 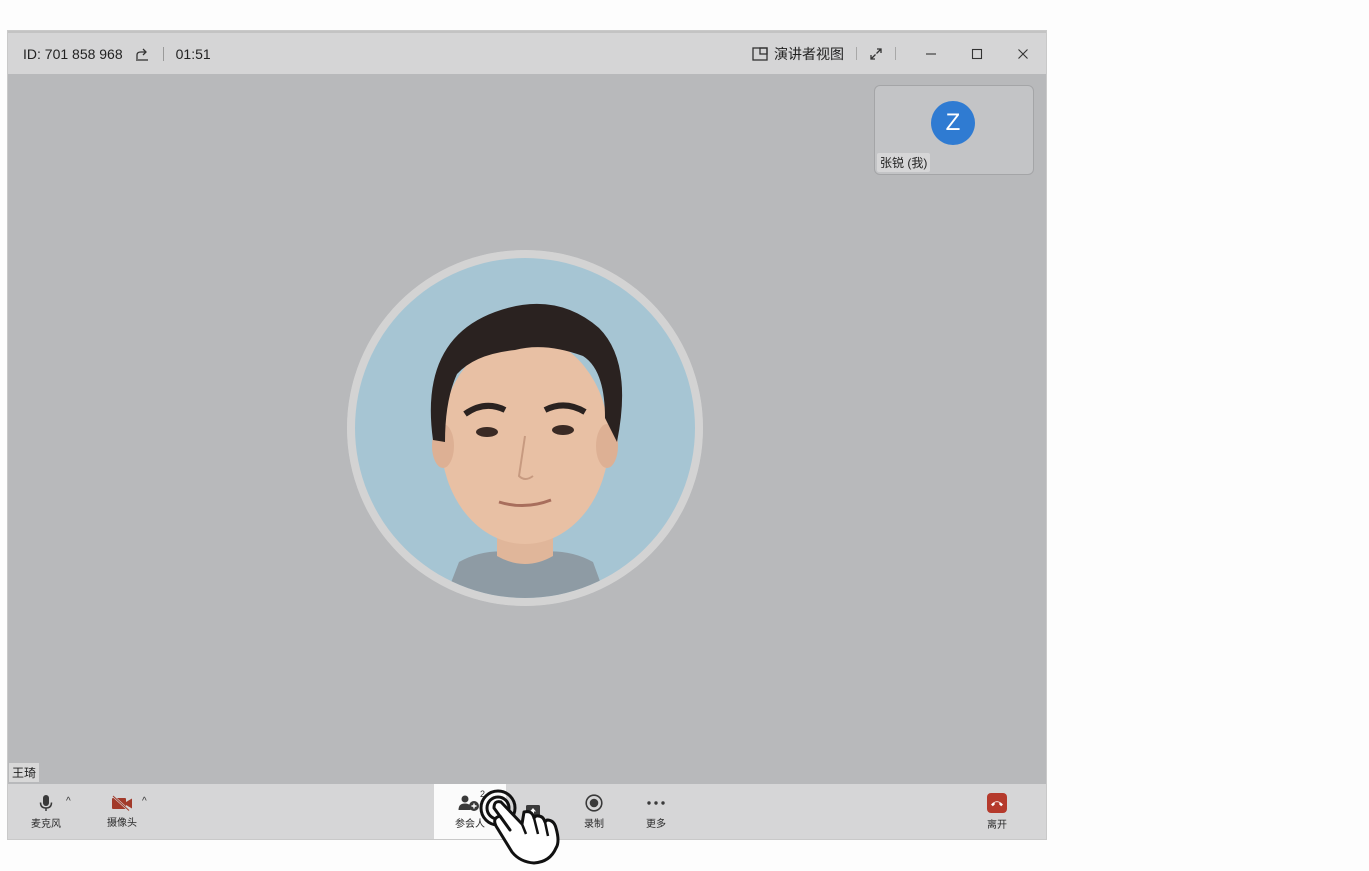 I want to click on maximize-button, so click(x=977, y=53).